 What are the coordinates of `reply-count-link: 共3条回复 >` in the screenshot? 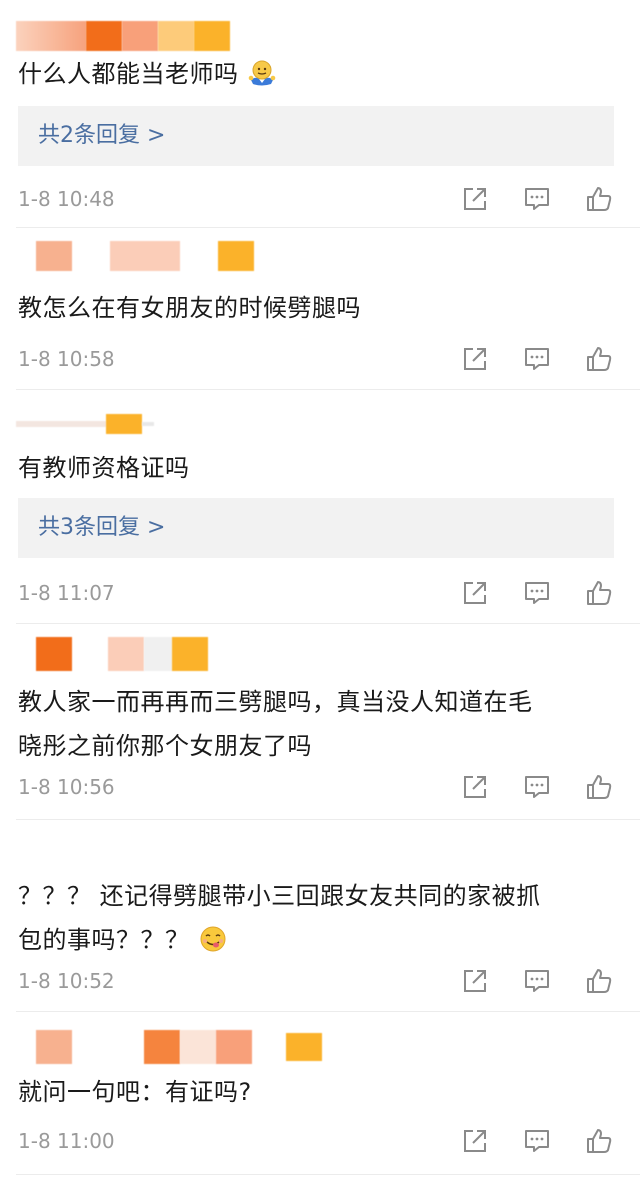 It's located at (316, 528).